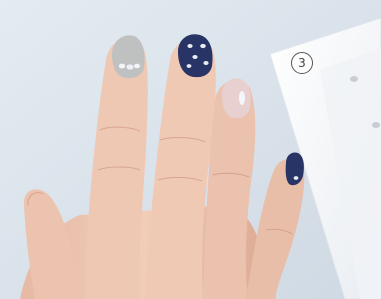 Image resolution: width=381 pixels, height=299 pixels. Describe the element at coordinates (236, 98) in the screenshot. I see `nail-pink` at that location.